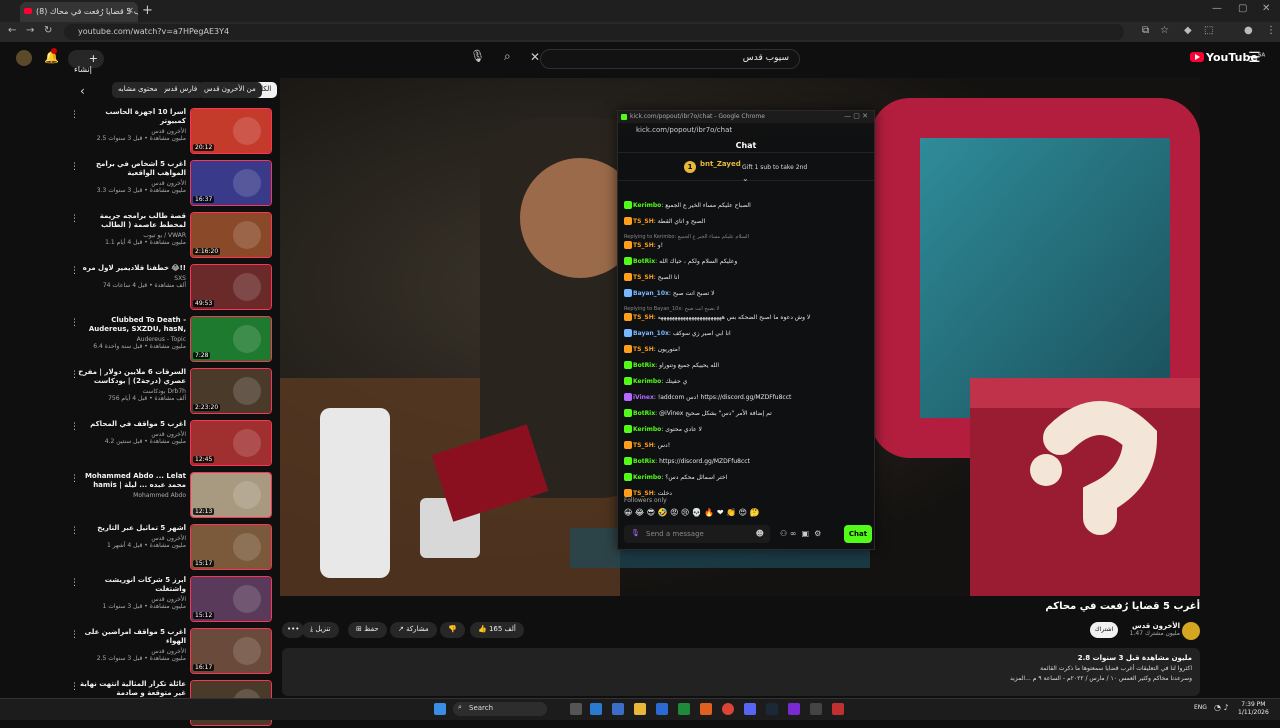  I want to click on tab-close-icon: ×, so click(130, 11).